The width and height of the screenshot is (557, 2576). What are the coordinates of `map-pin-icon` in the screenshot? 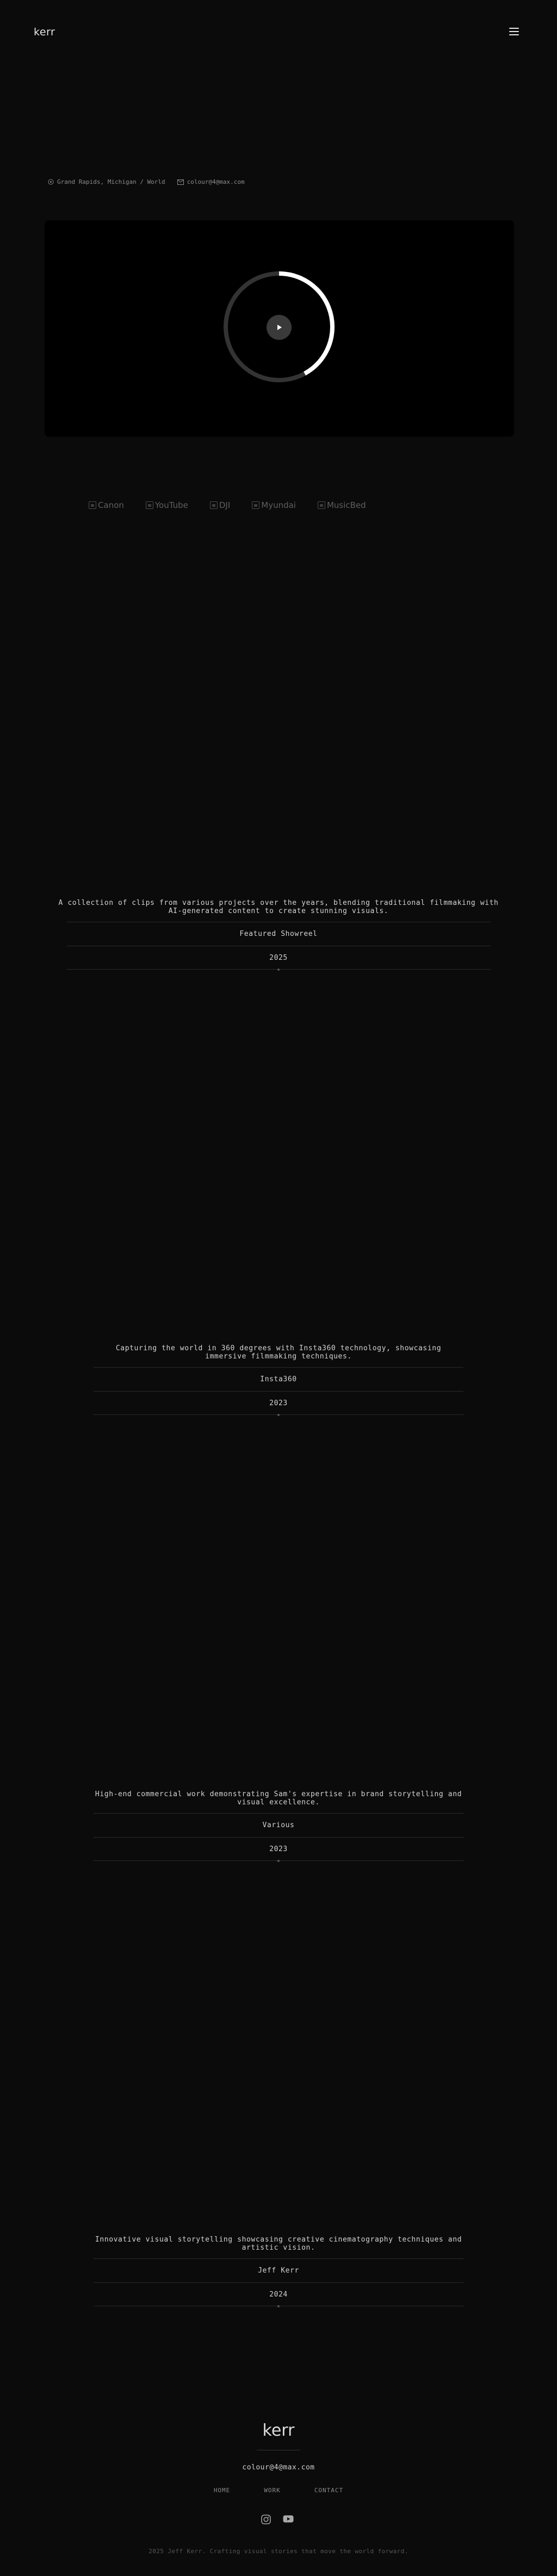 It's located at (51, 182).